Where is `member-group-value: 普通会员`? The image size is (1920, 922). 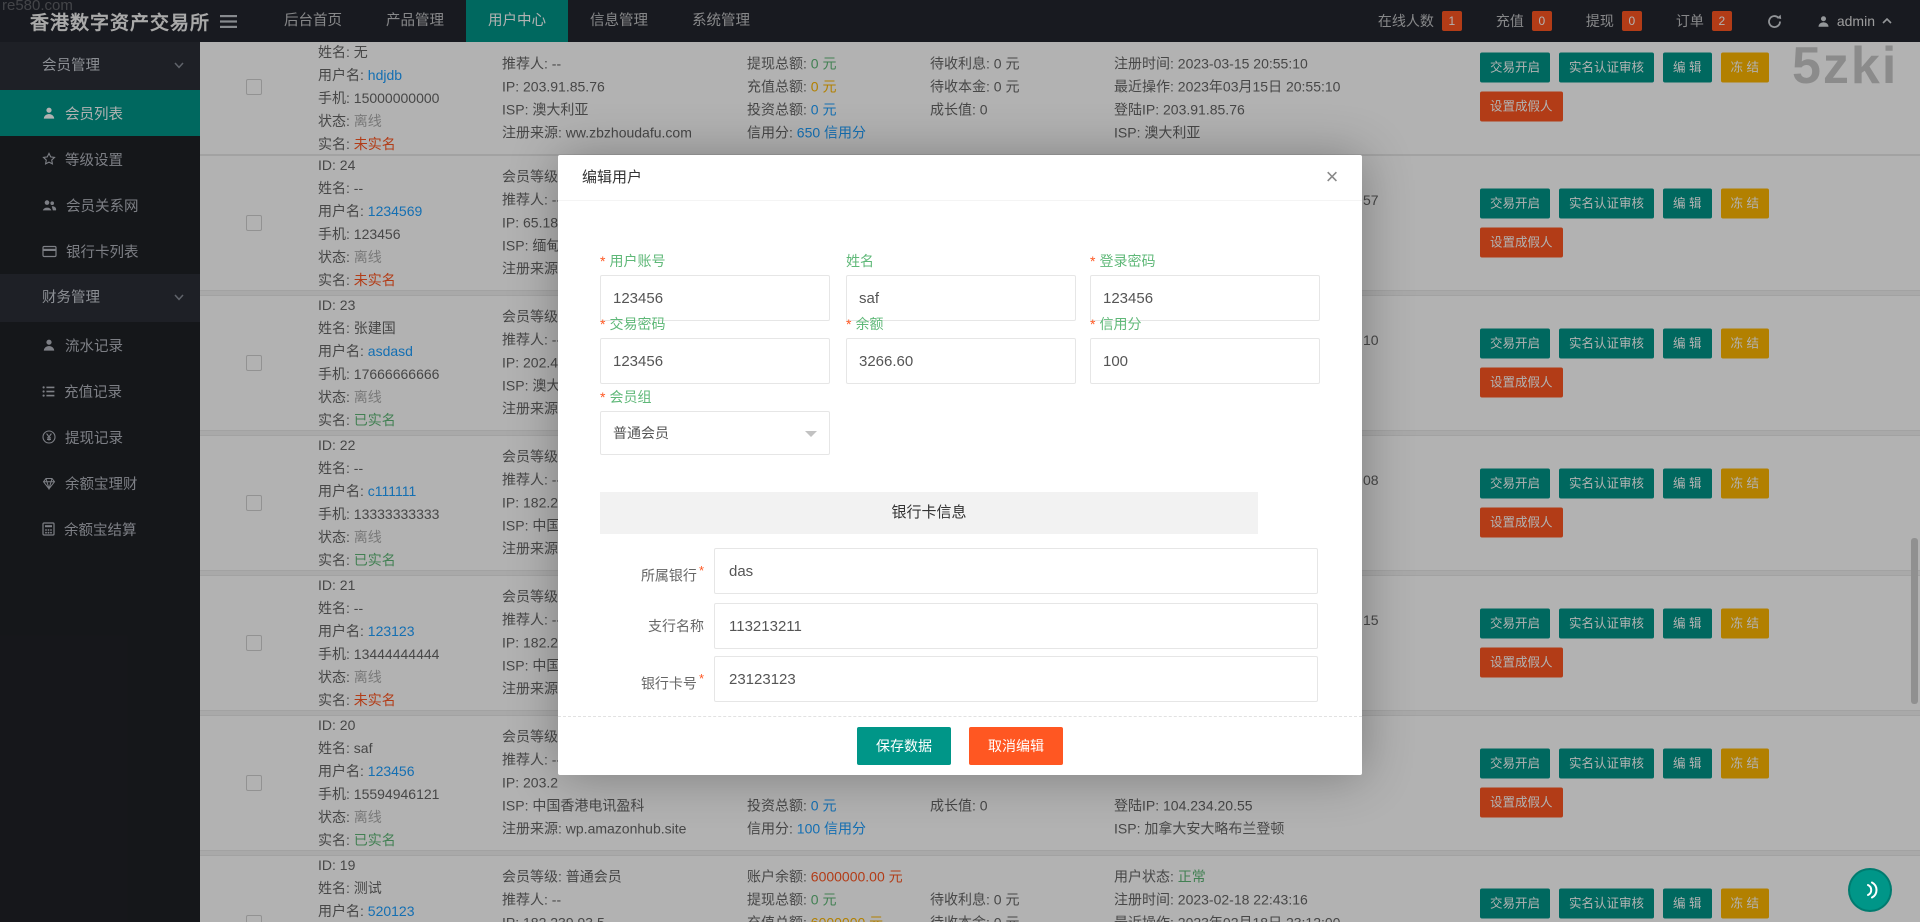
member-group-value: 普通会员 is located at coordinates (641, 433).